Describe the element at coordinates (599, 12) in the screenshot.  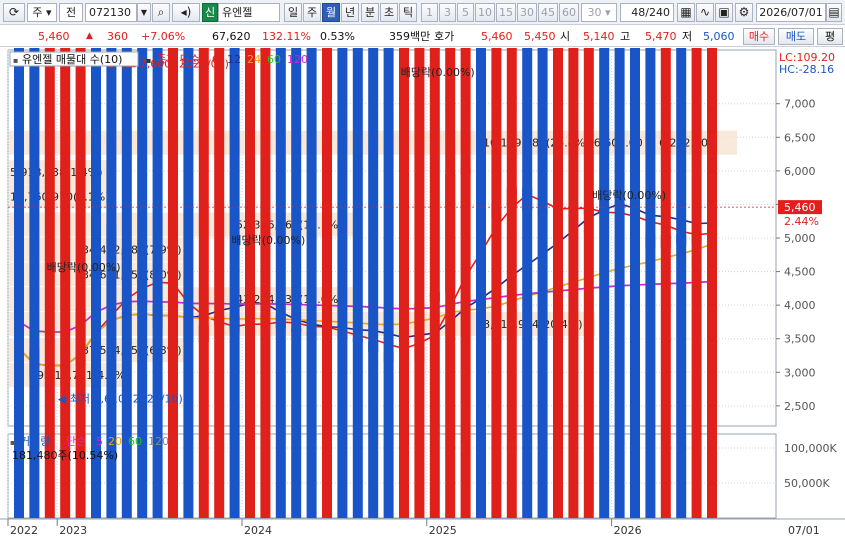
I see `minute-select: 30 ▾` at that location.